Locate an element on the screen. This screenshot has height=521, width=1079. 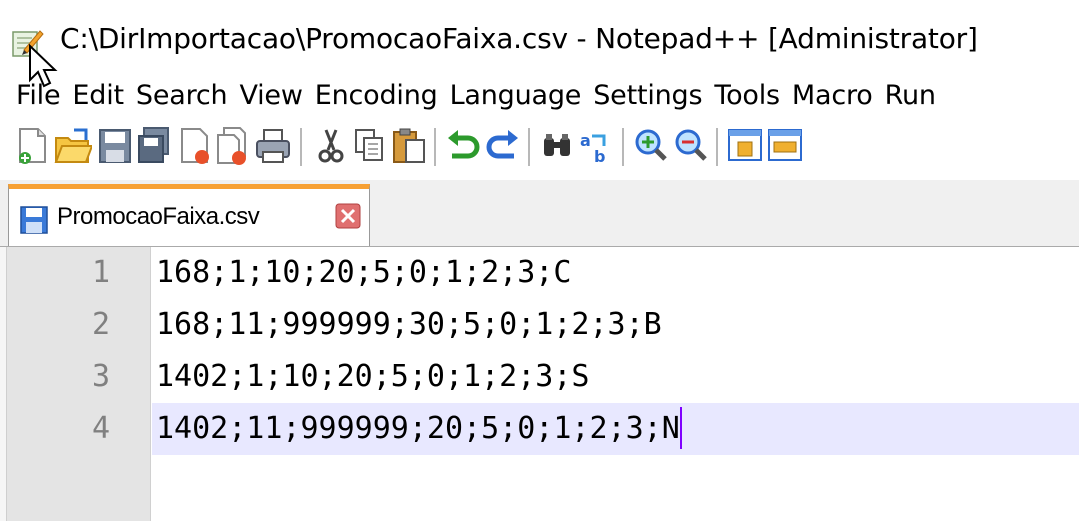
zoom-out-icon is located at coordinates (691, 146).